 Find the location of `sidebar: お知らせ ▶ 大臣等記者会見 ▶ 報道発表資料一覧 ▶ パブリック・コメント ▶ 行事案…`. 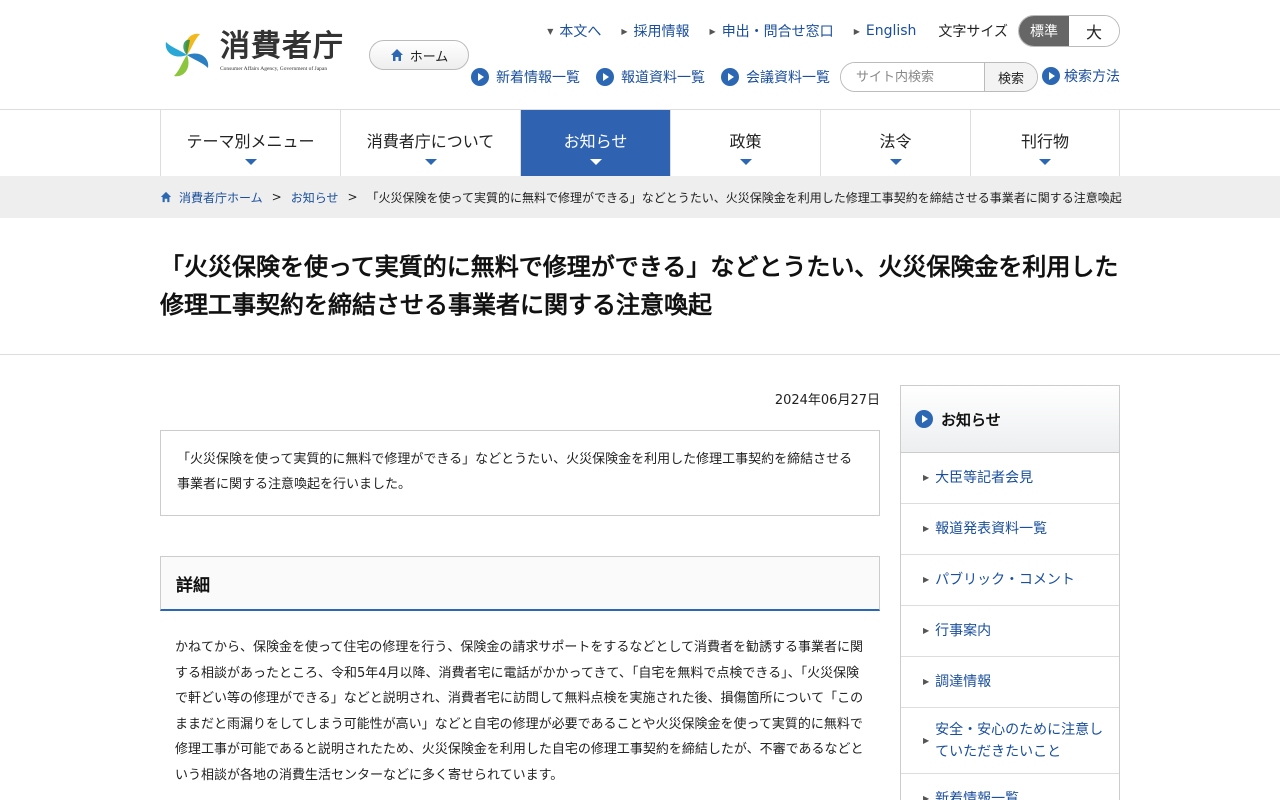

sidebar: お知らせ ▶ 大臣等記者会見 ▶ 報道発表資料一覧 ▶ パブリック・コメント ▶ 行事案… is located at coordinates (1010, 592).